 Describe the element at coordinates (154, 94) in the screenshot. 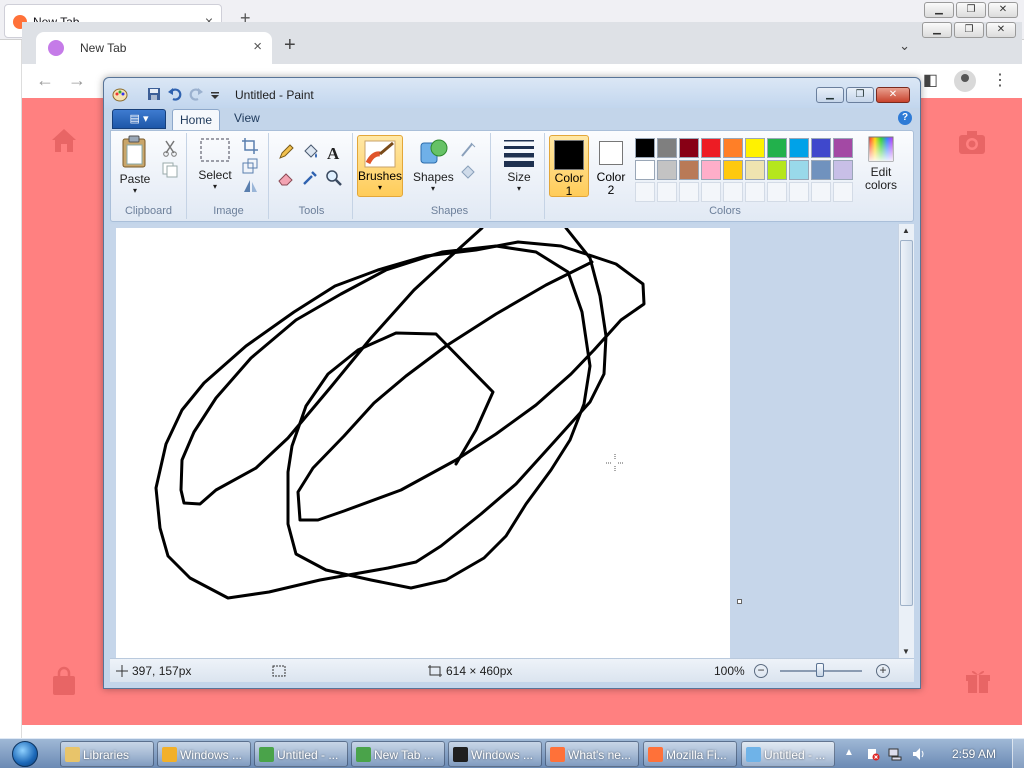

I see `save-icon` at that location.